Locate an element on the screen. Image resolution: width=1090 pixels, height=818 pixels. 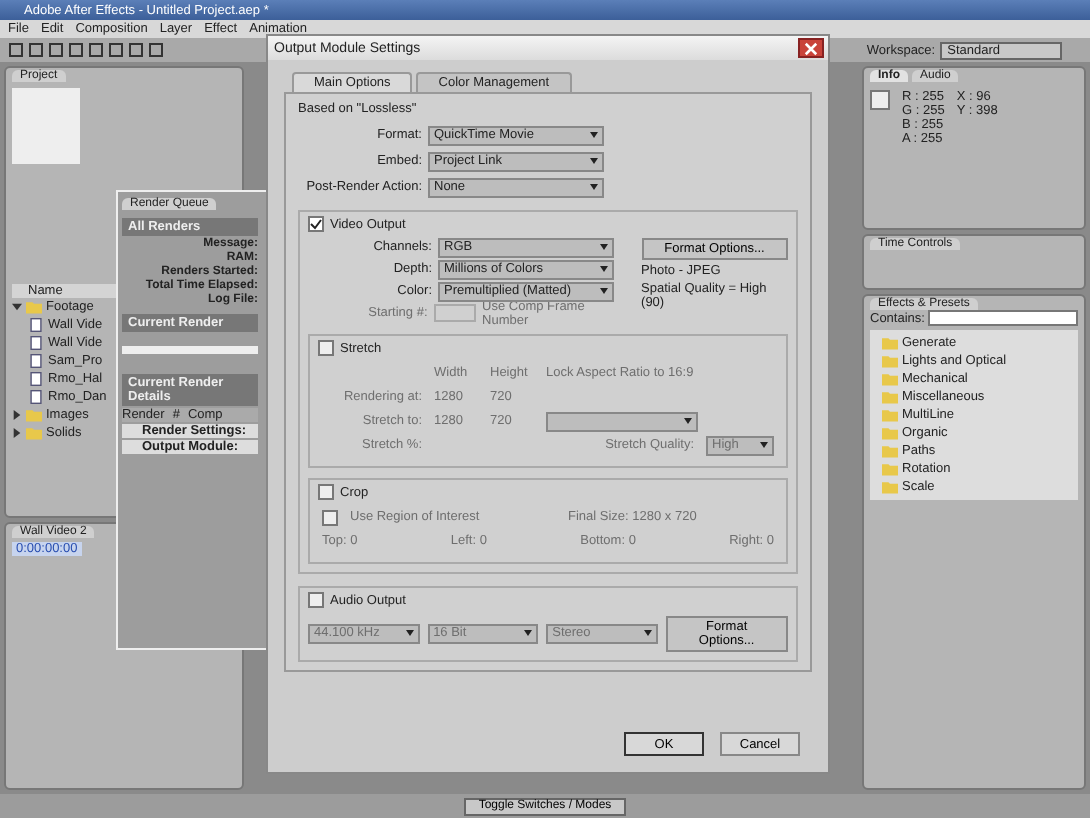
thumbnail-preview is located at coordinates (46, 126).